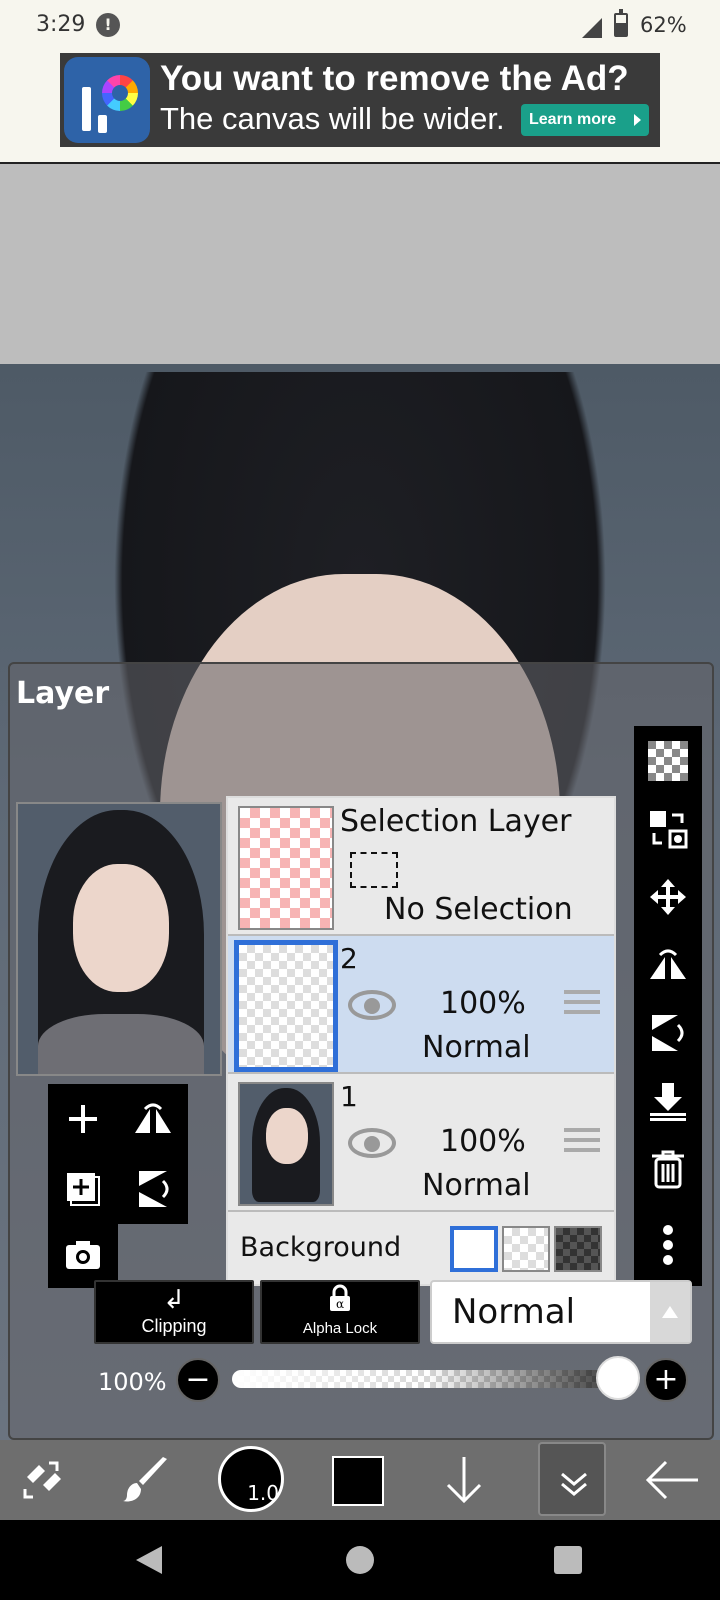  I want to click on alpha-lock-button: α Alpha Lock, so click(340, 1312).